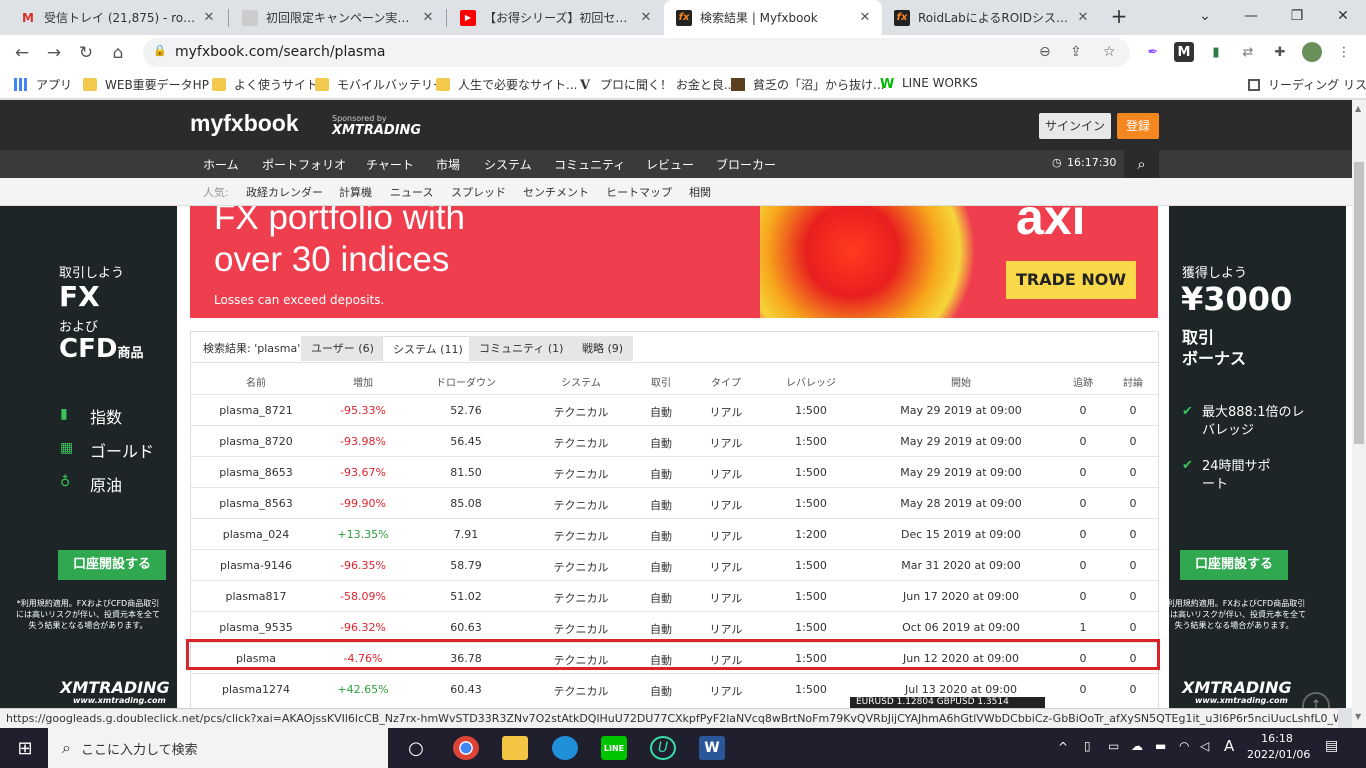 This screenshot has width=1366, height=768. What do you see at coordinates (1045, 52) in the screenshot?
I see `zoom-icon: ⊖` at bounding box center [1045, 52].